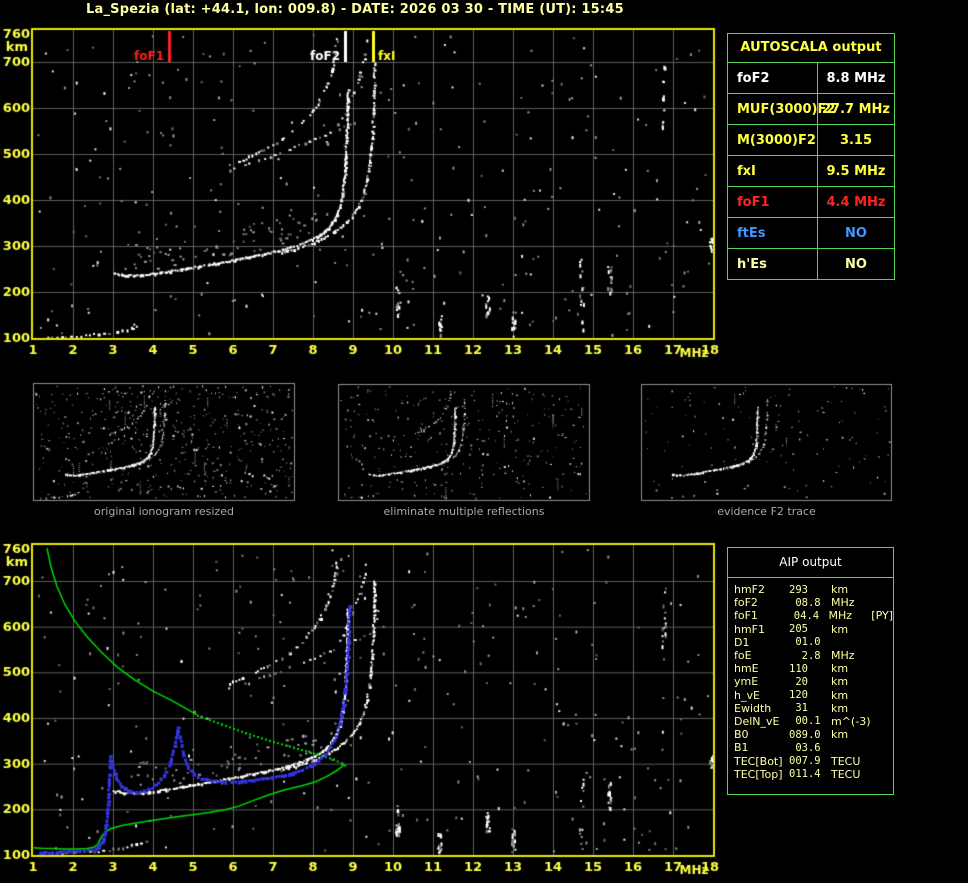  Describe the element at coordinates (805, 734) in the screenshot. I see `aip-row-value: 089.0` at that location.